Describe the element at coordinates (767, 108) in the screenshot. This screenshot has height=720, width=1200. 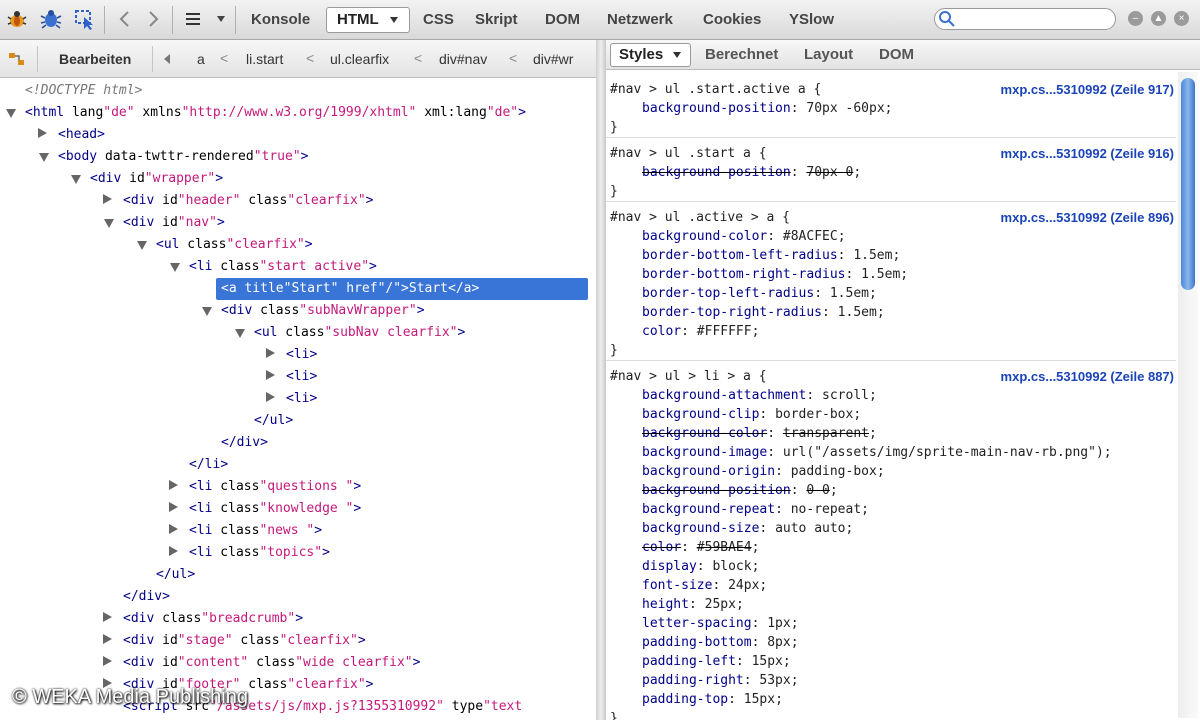
I see `css-property: background-position: 70px -60px;` at that location.